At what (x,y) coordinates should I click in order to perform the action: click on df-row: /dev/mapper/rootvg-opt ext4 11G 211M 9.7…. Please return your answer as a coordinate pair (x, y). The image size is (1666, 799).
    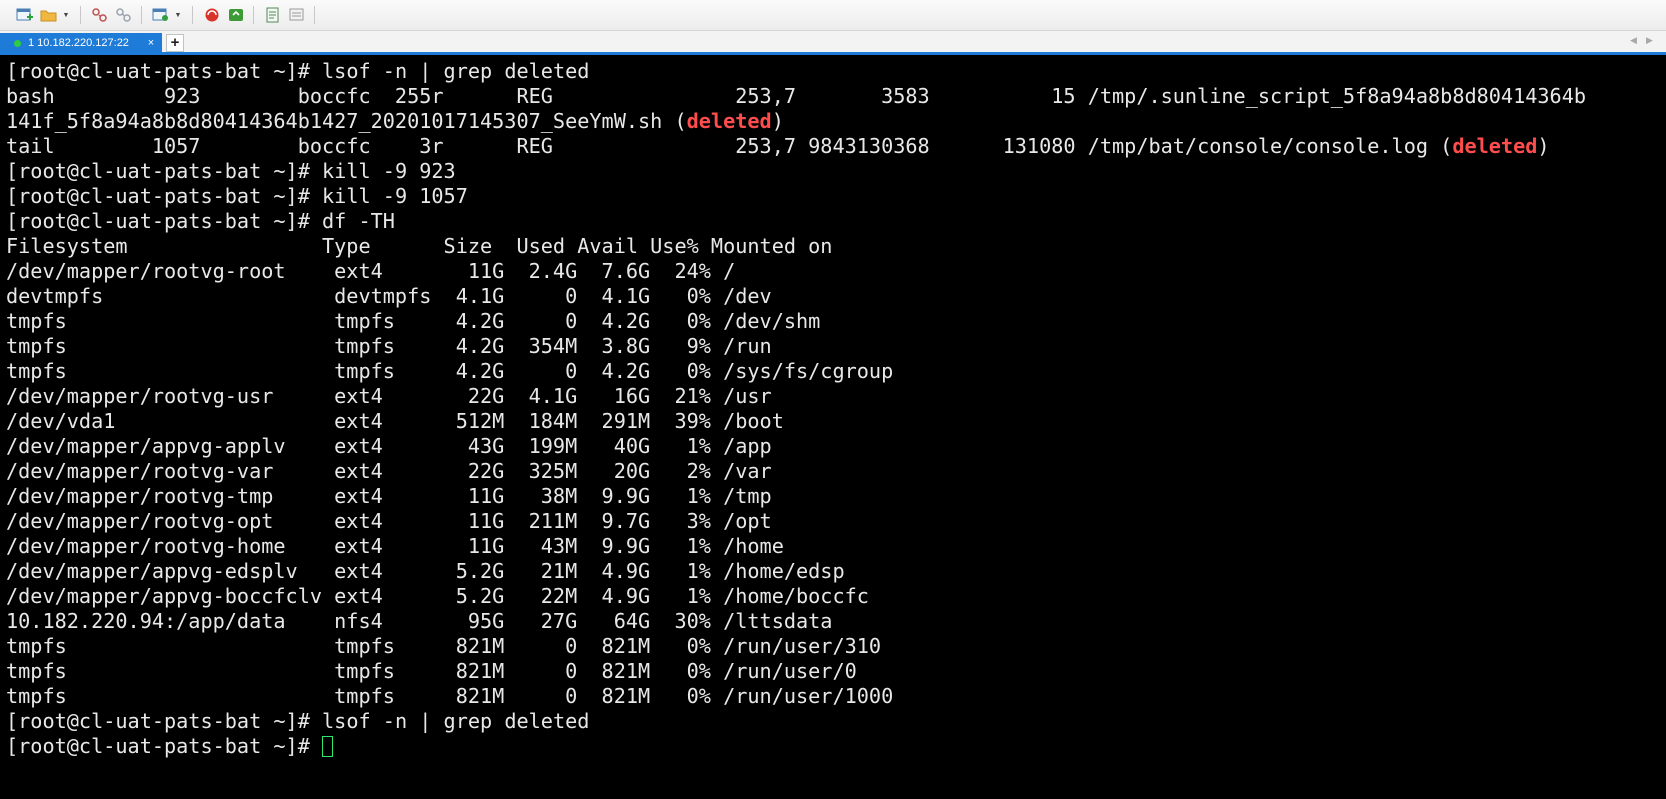
    Looking at the image, I should click on (389, 521).